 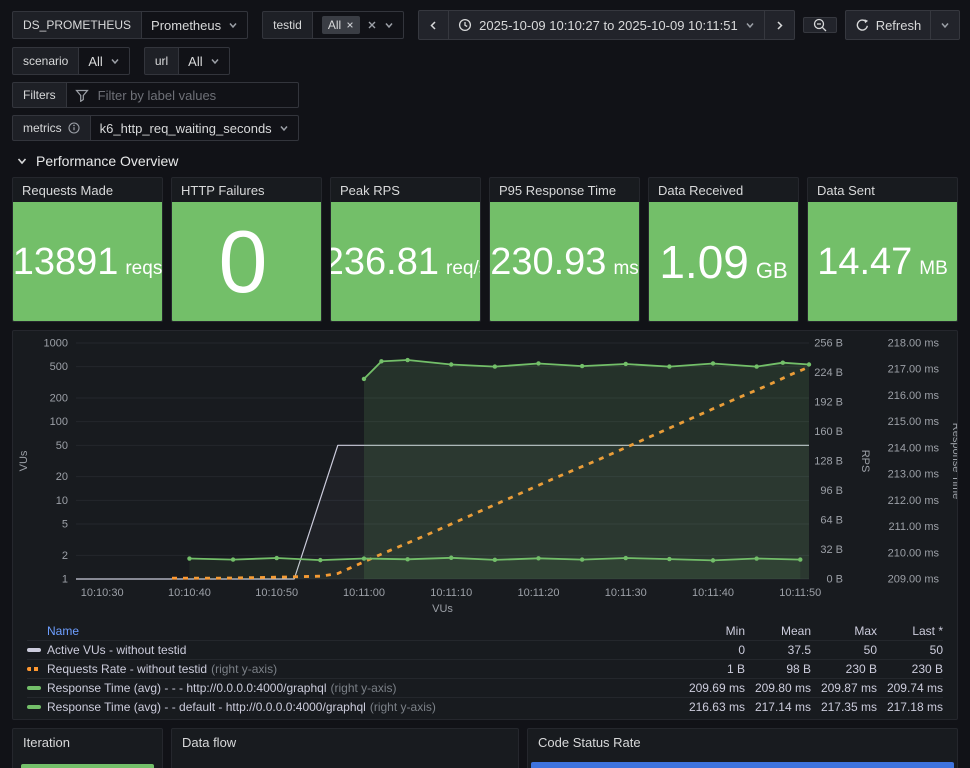 I want to click on url-label: url, so click(x=161, y=61).